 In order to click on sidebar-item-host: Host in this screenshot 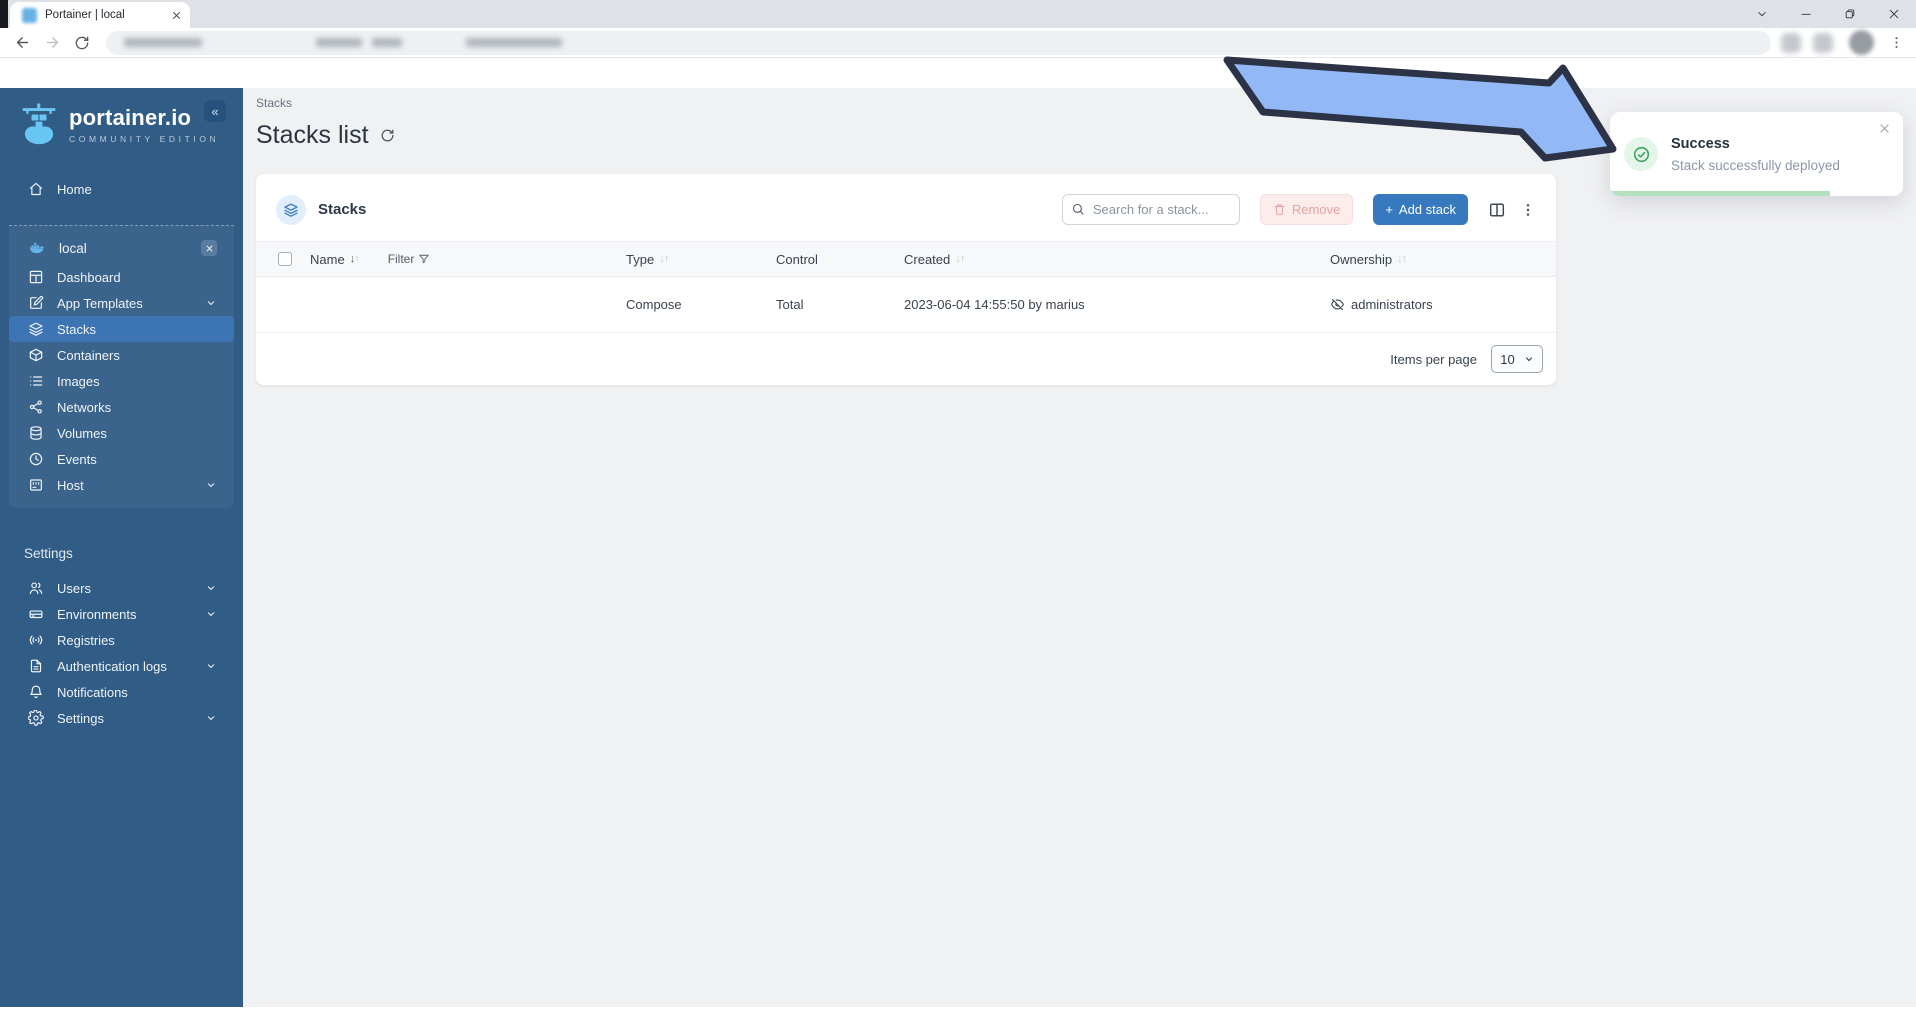, I will do `click(121, 485)`.